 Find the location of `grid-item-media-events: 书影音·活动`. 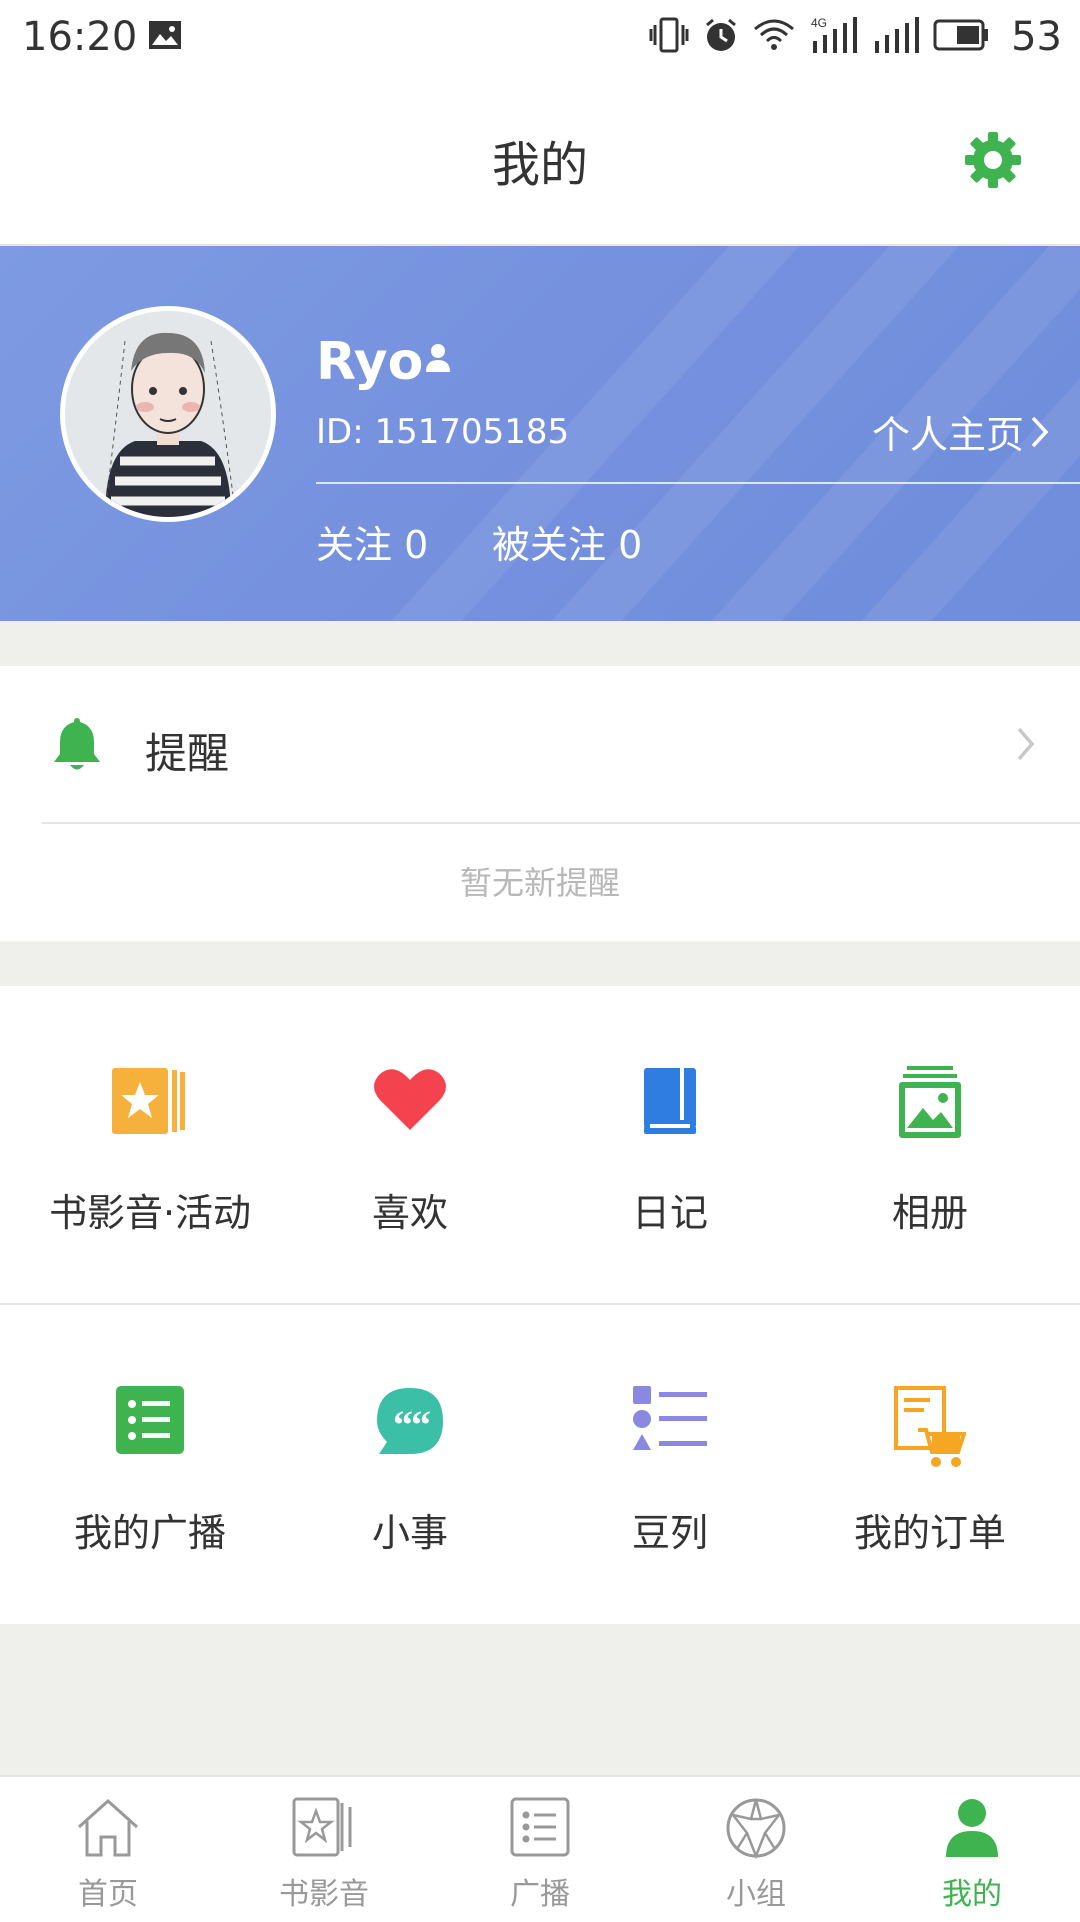

grid-item-media-events: 书影音·活动 is located at coordinates (150, 1144).